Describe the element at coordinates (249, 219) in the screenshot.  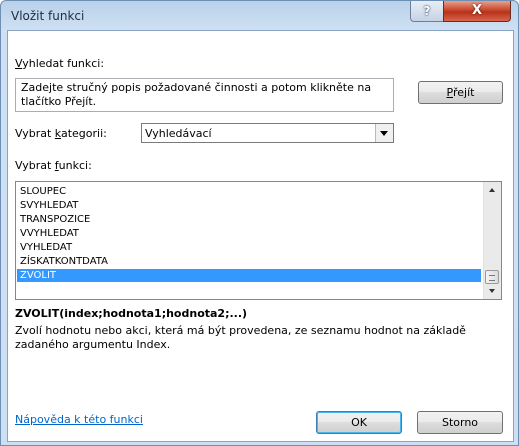
I see `list-item: TRANSPOZICE` at that location.